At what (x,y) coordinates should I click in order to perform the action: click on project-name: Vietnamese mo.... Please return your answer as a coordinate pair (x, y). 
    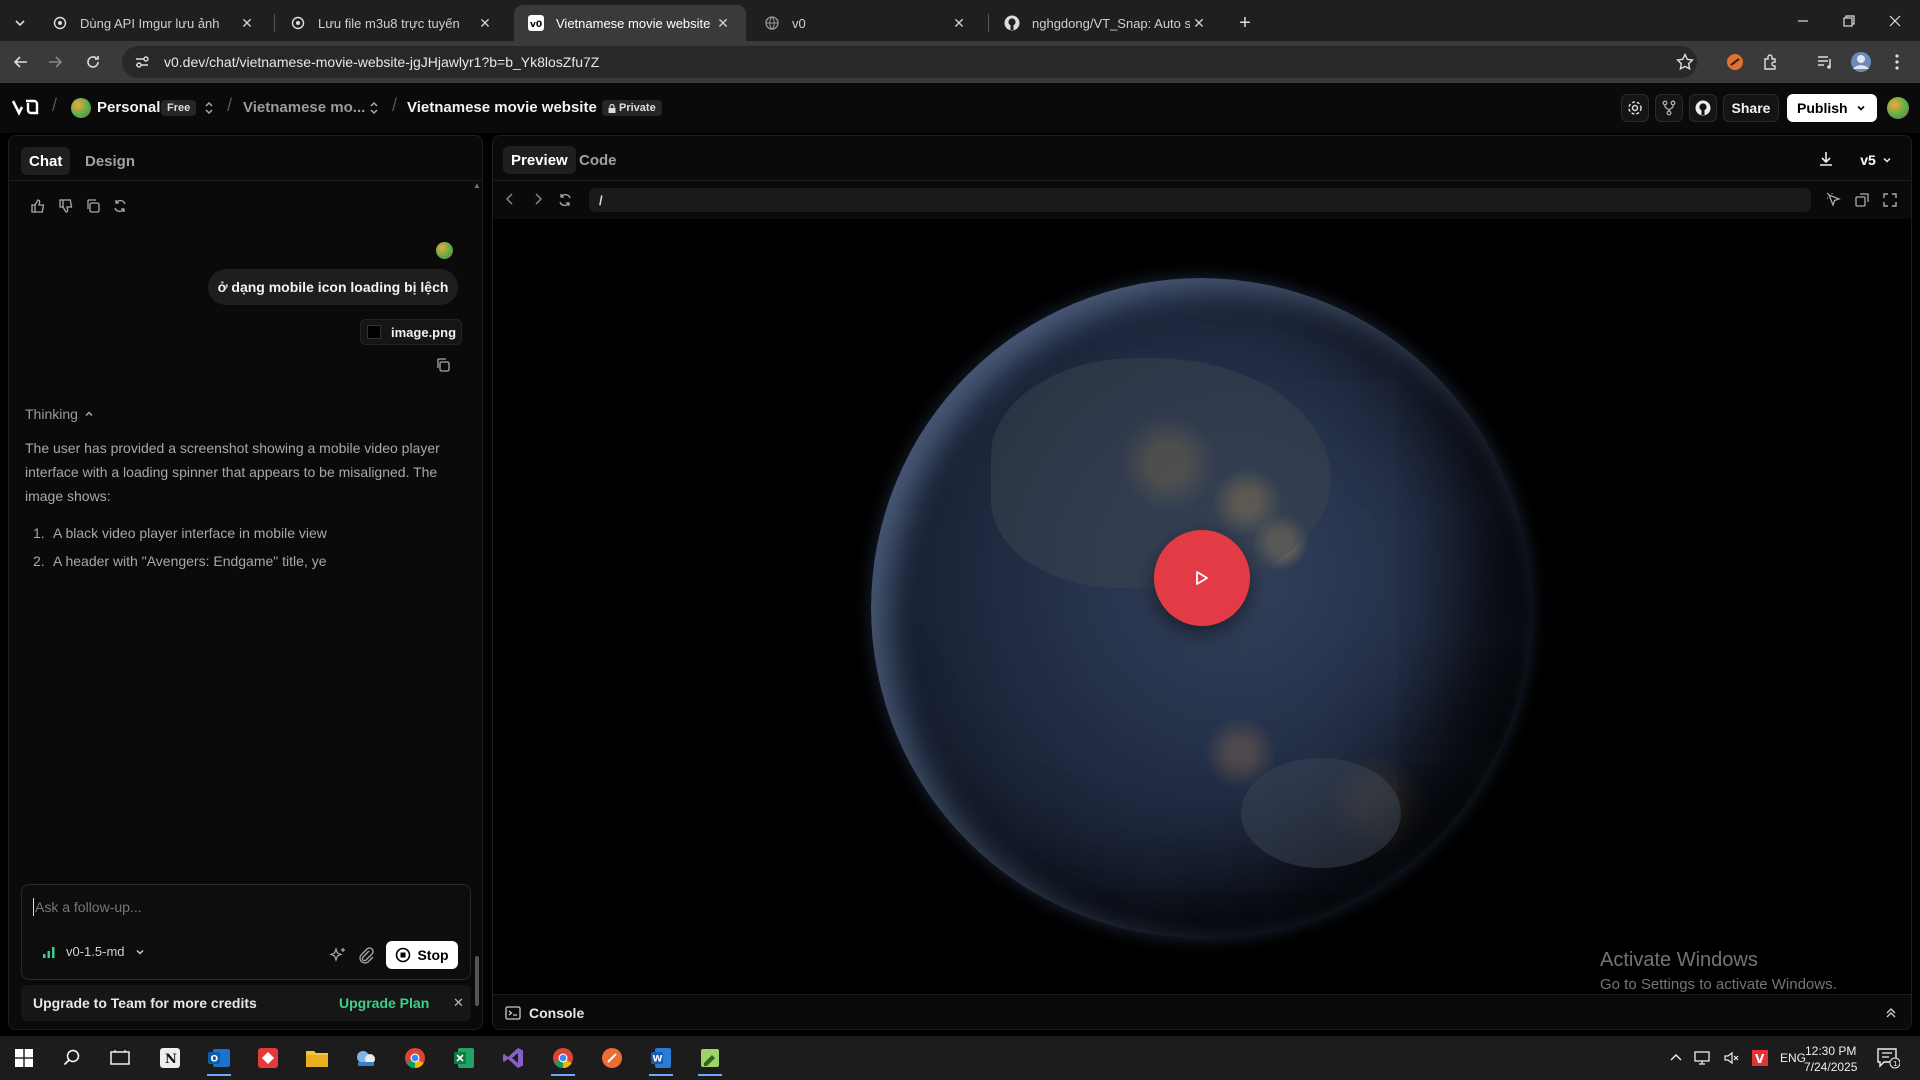
    Looking at the image, I should click on (304, 107).